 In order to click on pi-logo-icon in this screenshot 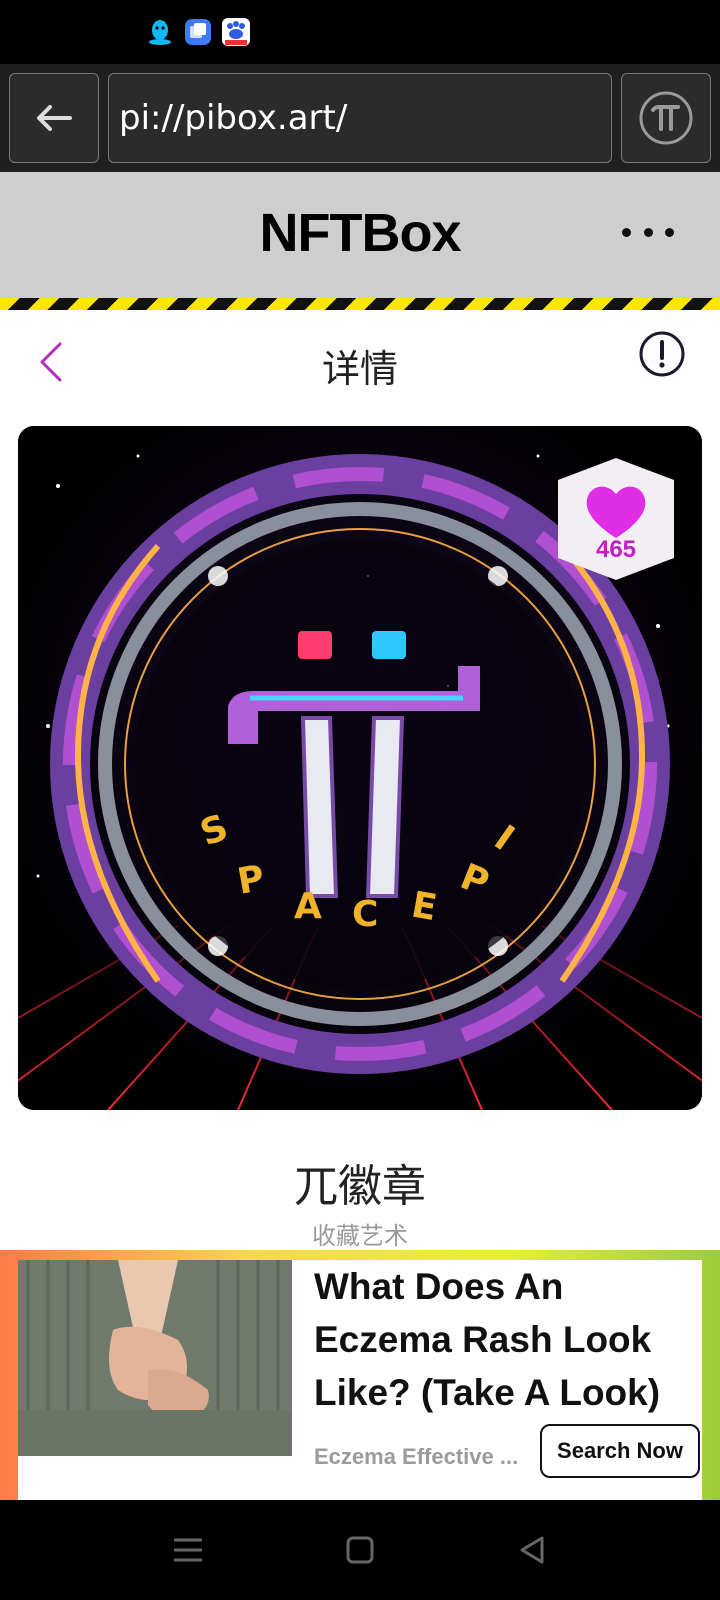, I will do `click(666, 118)`.